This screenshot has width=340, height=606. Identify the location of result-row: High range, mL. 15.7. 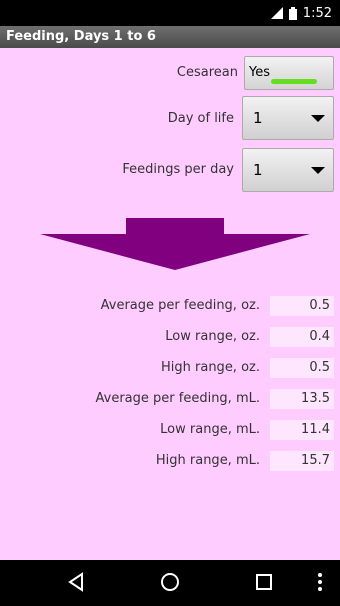
(170, 462).